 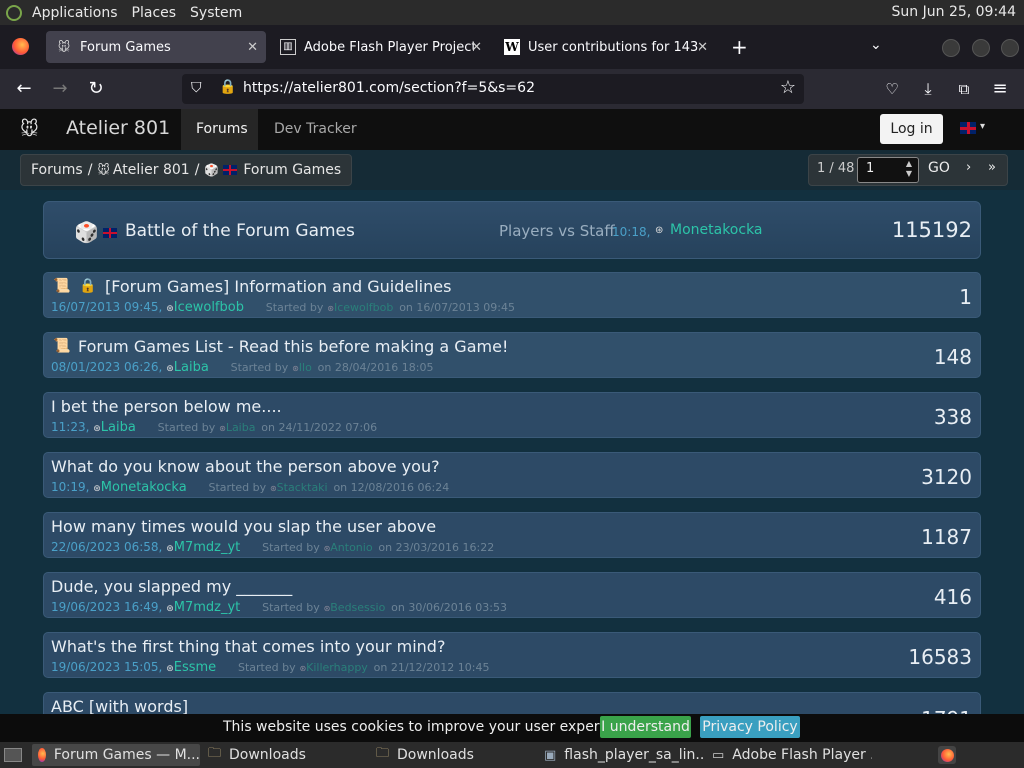 I want to click on breadcrumb-forums: Forums, so click(x=57, y=170).